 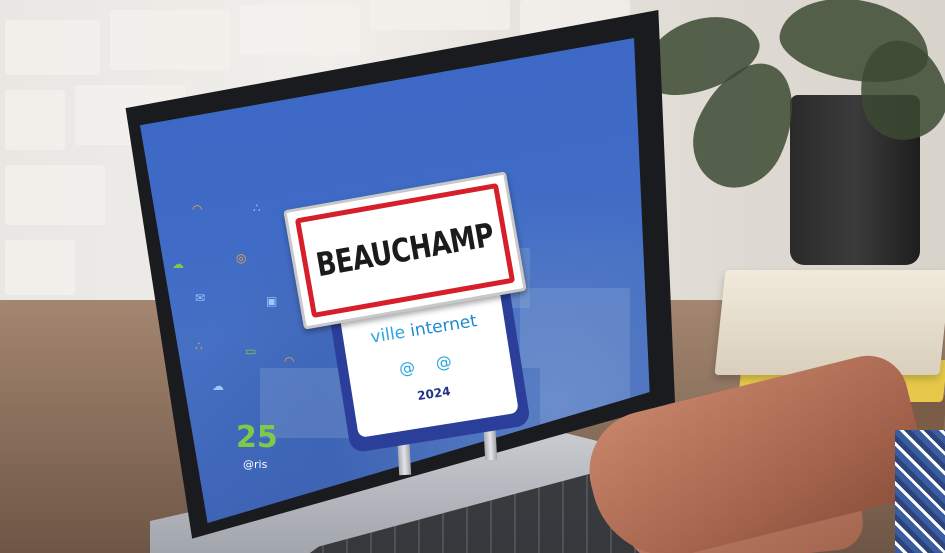 What do you see at coordinates (272, 301) in the screenshot?
I see `lock-icon: ▣` at bounding box center [272, 301].